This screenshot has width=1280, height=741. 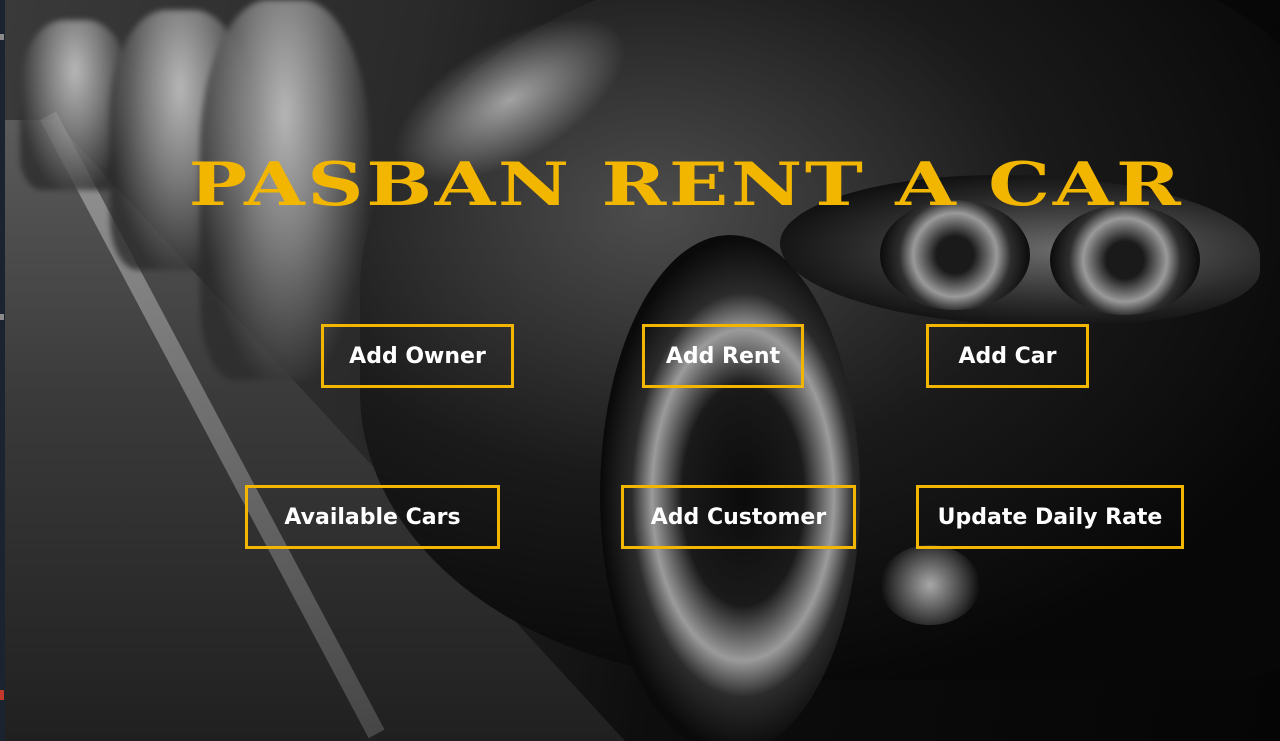 What do you see at coordinates (417, 356) in the screenshot?
I see `add-owner-button: Add Owner` at bounding box center [417, 356].